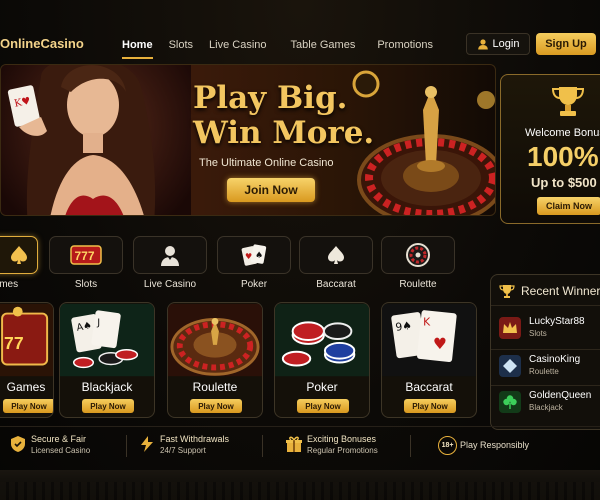  Describe the element at coordinates (405, 45) in the screenshot. I see `nav-promotions: Promotions` at that location.